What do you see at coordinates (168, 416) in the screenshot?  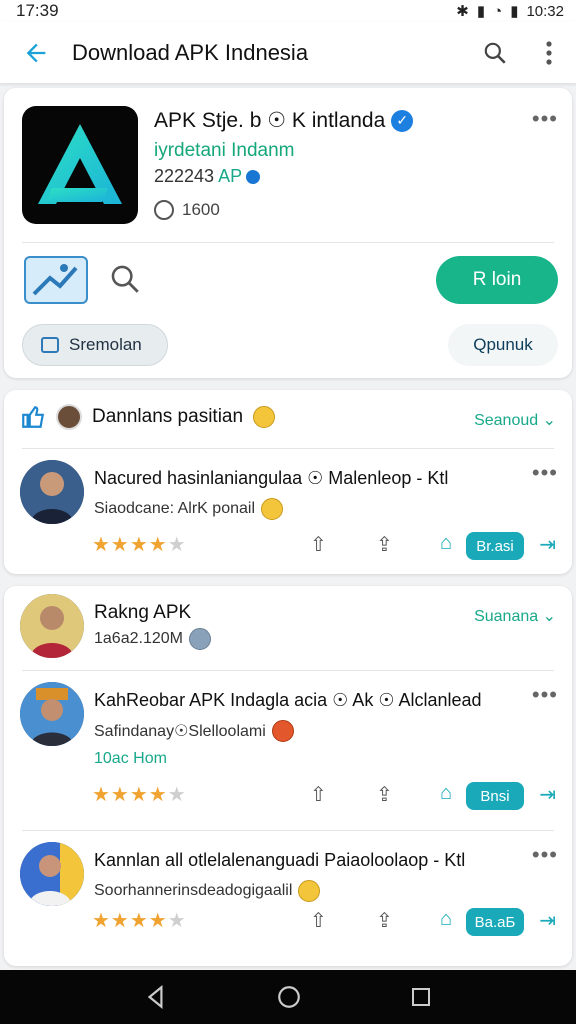 I see `section-title: Dannlans pasitian` at bounding box center [168, 416].